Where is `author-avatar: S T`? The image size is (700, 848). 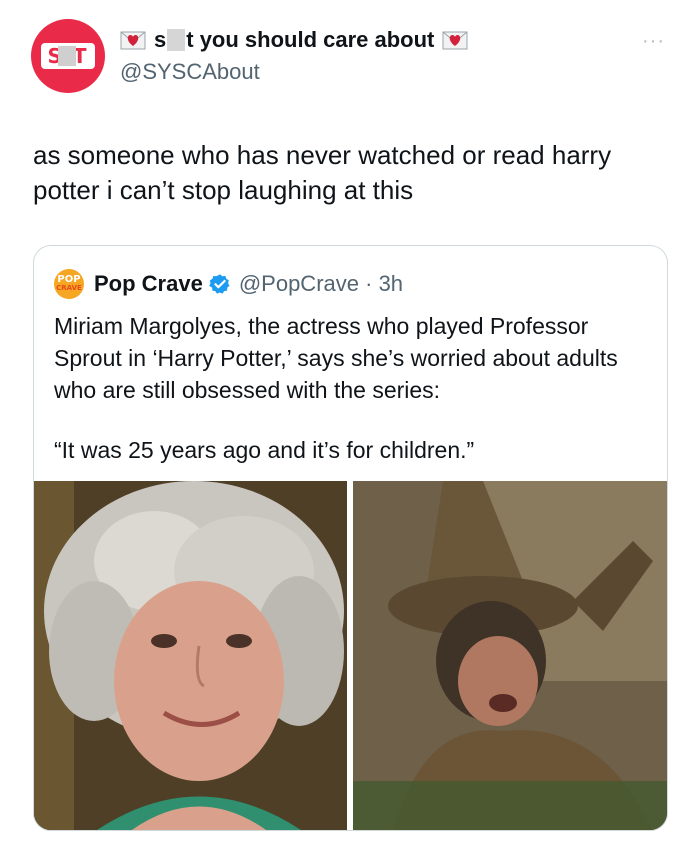
author-avatar: S T is located at coordinates (68, 56).